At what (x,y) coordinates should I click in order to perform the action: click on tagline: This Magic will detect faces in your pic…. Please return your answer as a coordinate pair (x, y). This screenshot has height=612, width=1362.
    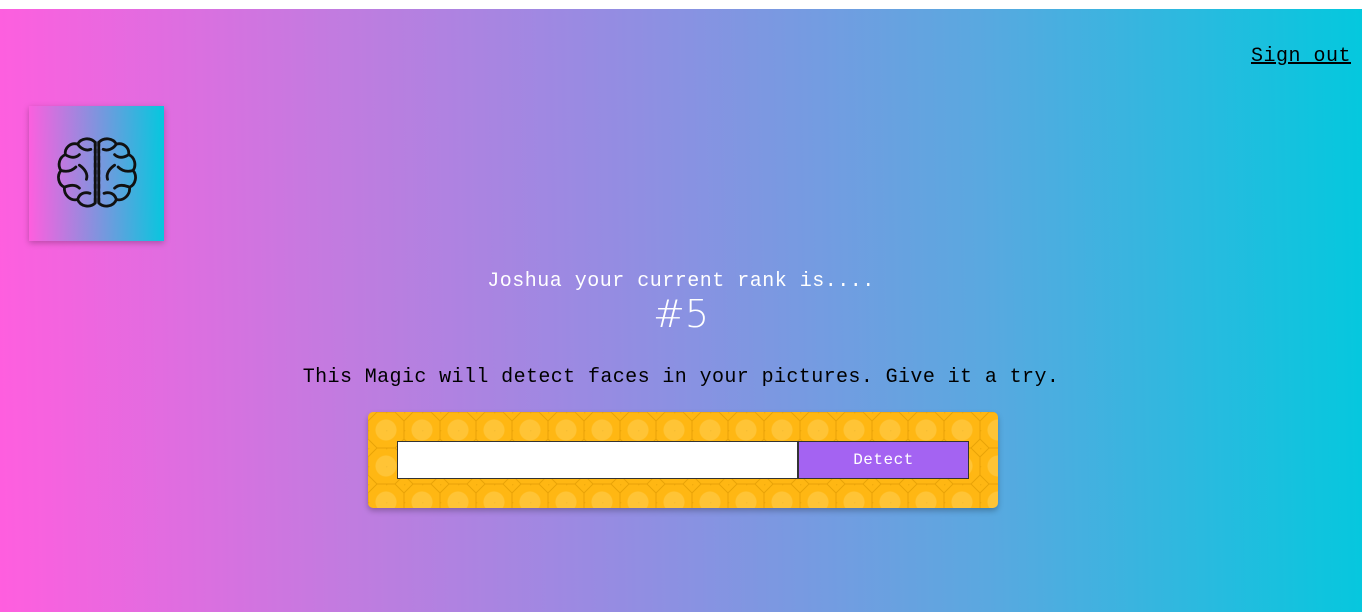
    Looking at the image, I should click on (681, 377).